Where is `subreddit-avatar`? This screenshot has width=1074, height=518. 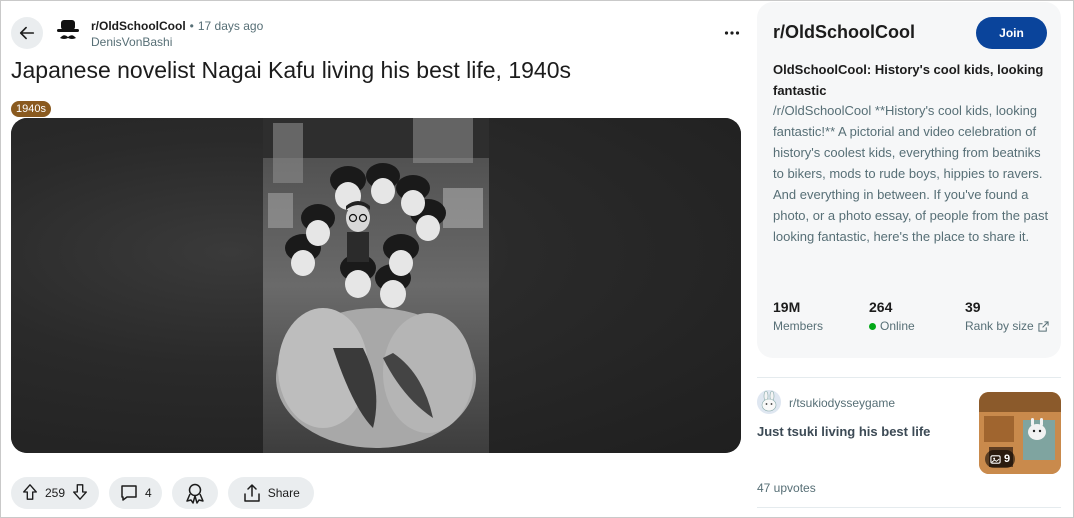
subreddit-avatar is located at coordinates (68, 32).